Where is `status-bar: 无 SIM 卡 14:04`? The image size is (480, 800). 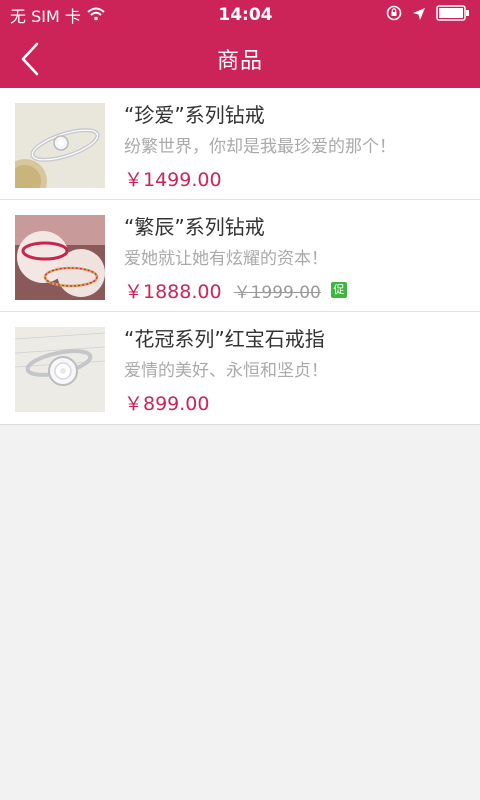
status-bar: 无 SIM 卡 14:04 is located at coordinates (240, 15).